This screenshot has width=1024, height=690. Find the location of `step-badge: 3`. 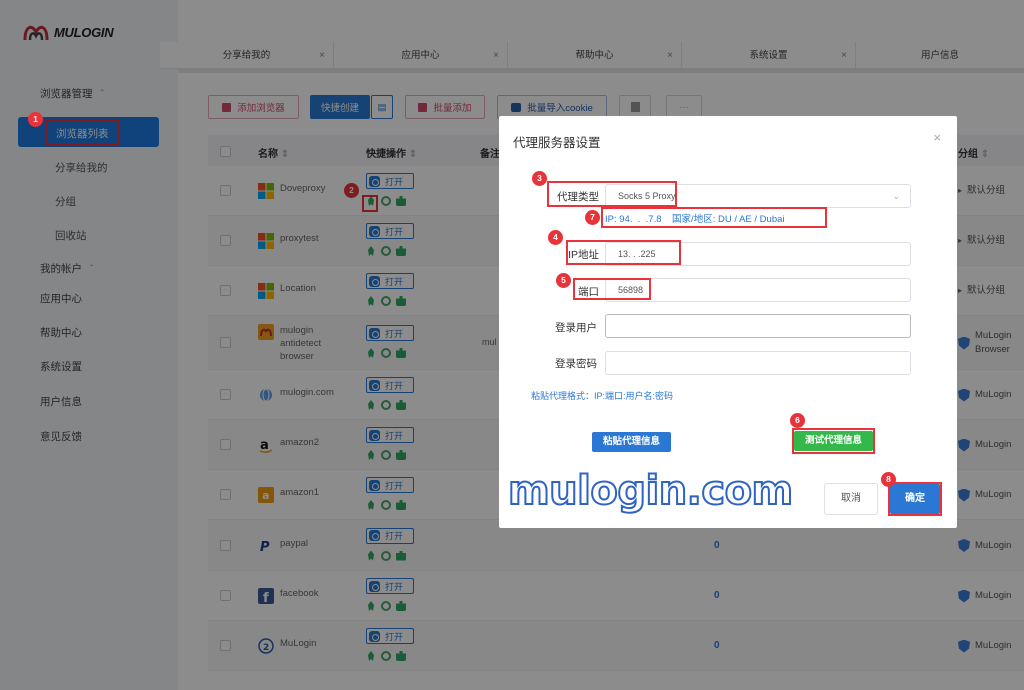

step-badge: 3 is located at coordinates (539, 178).